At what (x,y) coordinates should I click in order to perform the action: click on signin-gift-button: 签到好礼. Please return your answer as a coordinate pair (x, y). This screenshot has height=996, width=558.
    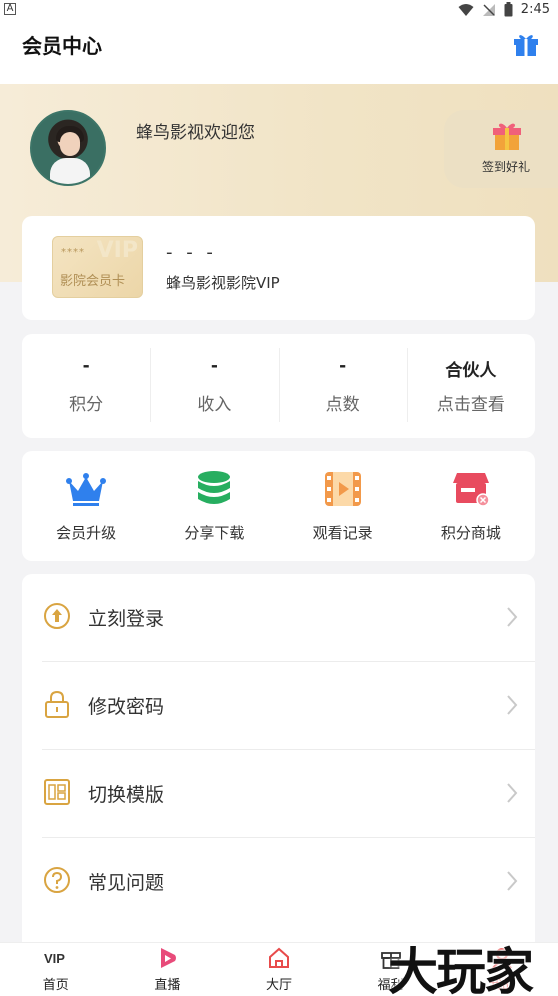
    Looking at the image, I should click on (501, 149).